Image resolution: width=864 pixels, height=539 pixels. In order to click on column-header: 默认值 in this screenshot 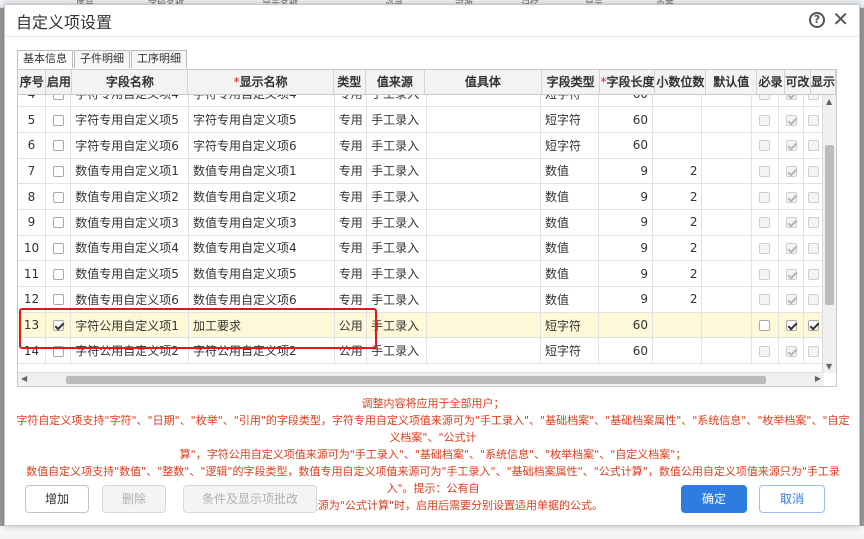, I will do `click(731, 82)`.